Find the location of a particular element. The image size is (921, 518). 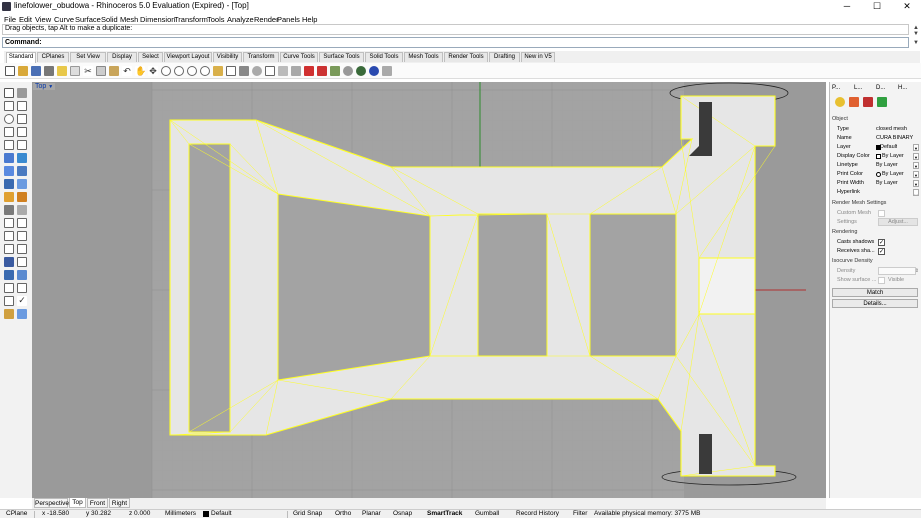

close-button: ✕ is located at coordinates (907, 6).